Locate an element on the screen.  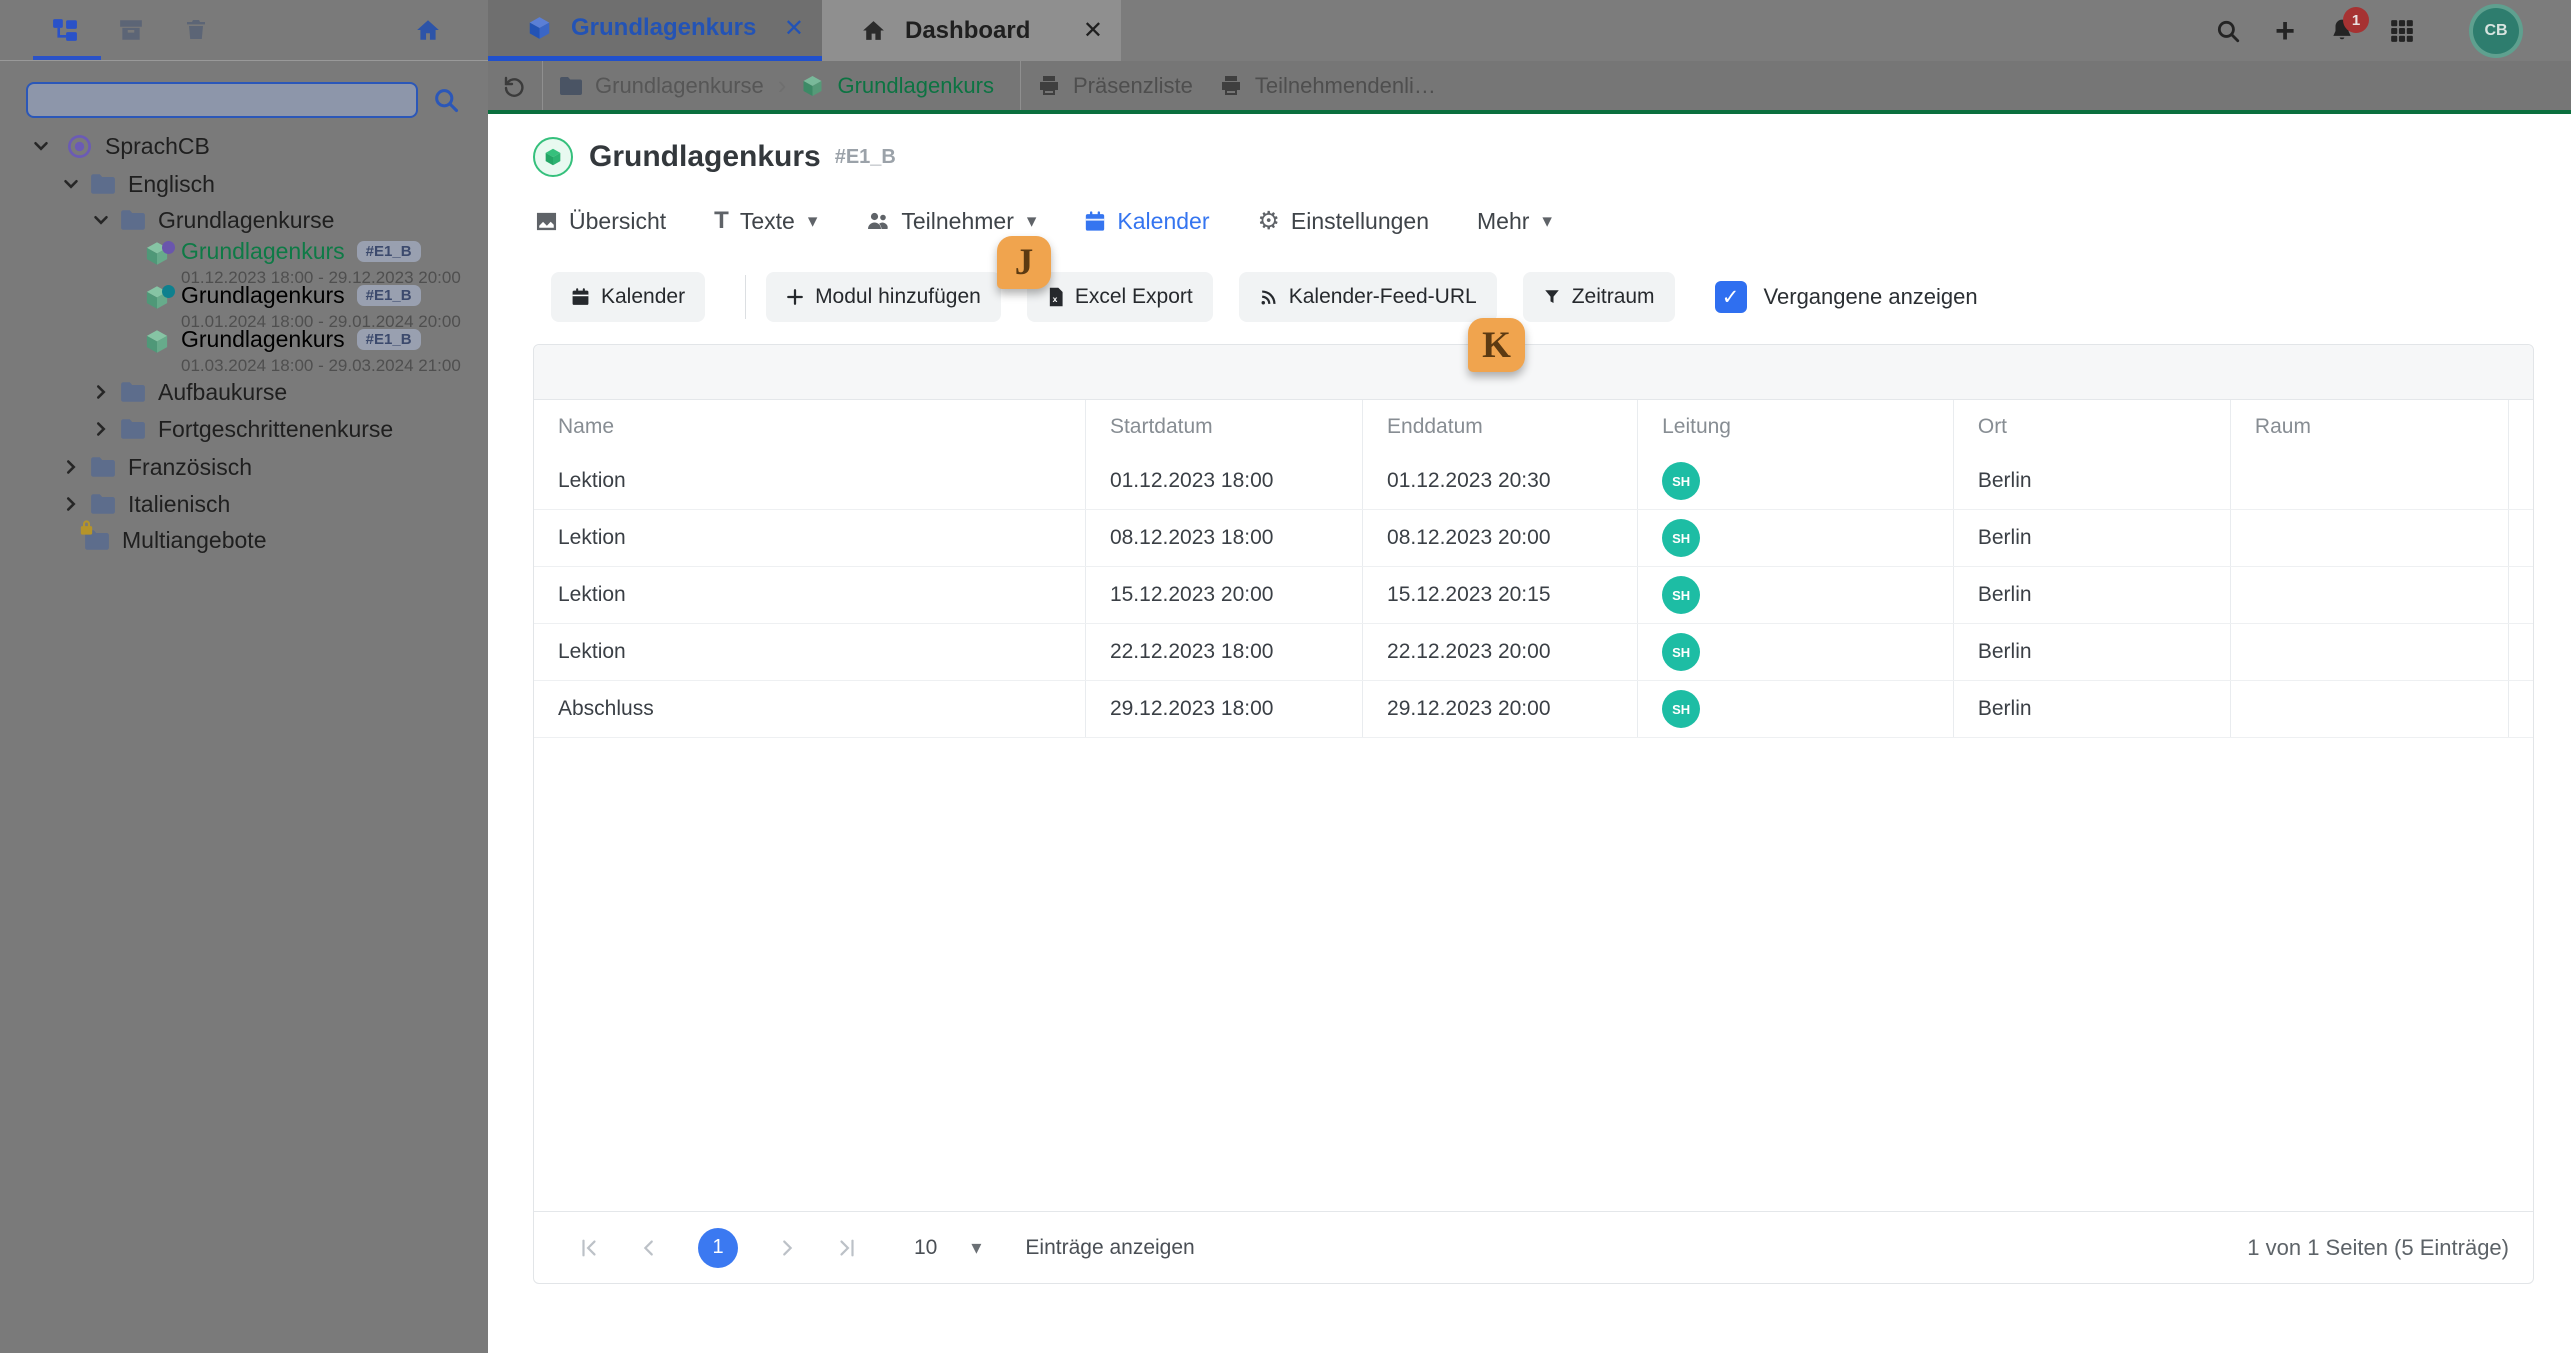
tab-texte: T Texte ▾ is located at coordinates (765, 221).